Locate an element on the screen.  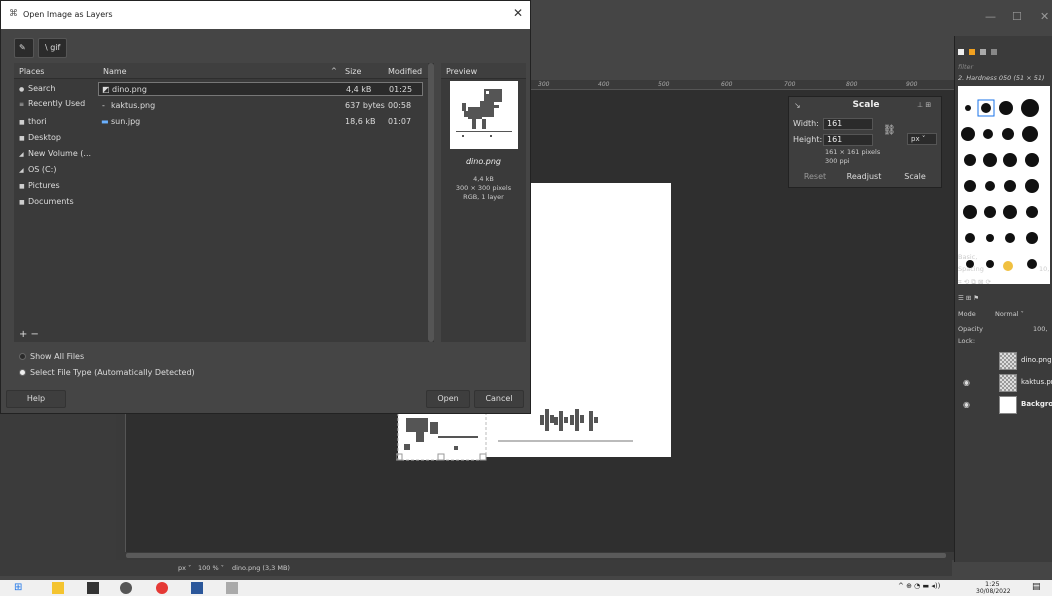
mode-value: Normal is located at coordinates (1007, 314).